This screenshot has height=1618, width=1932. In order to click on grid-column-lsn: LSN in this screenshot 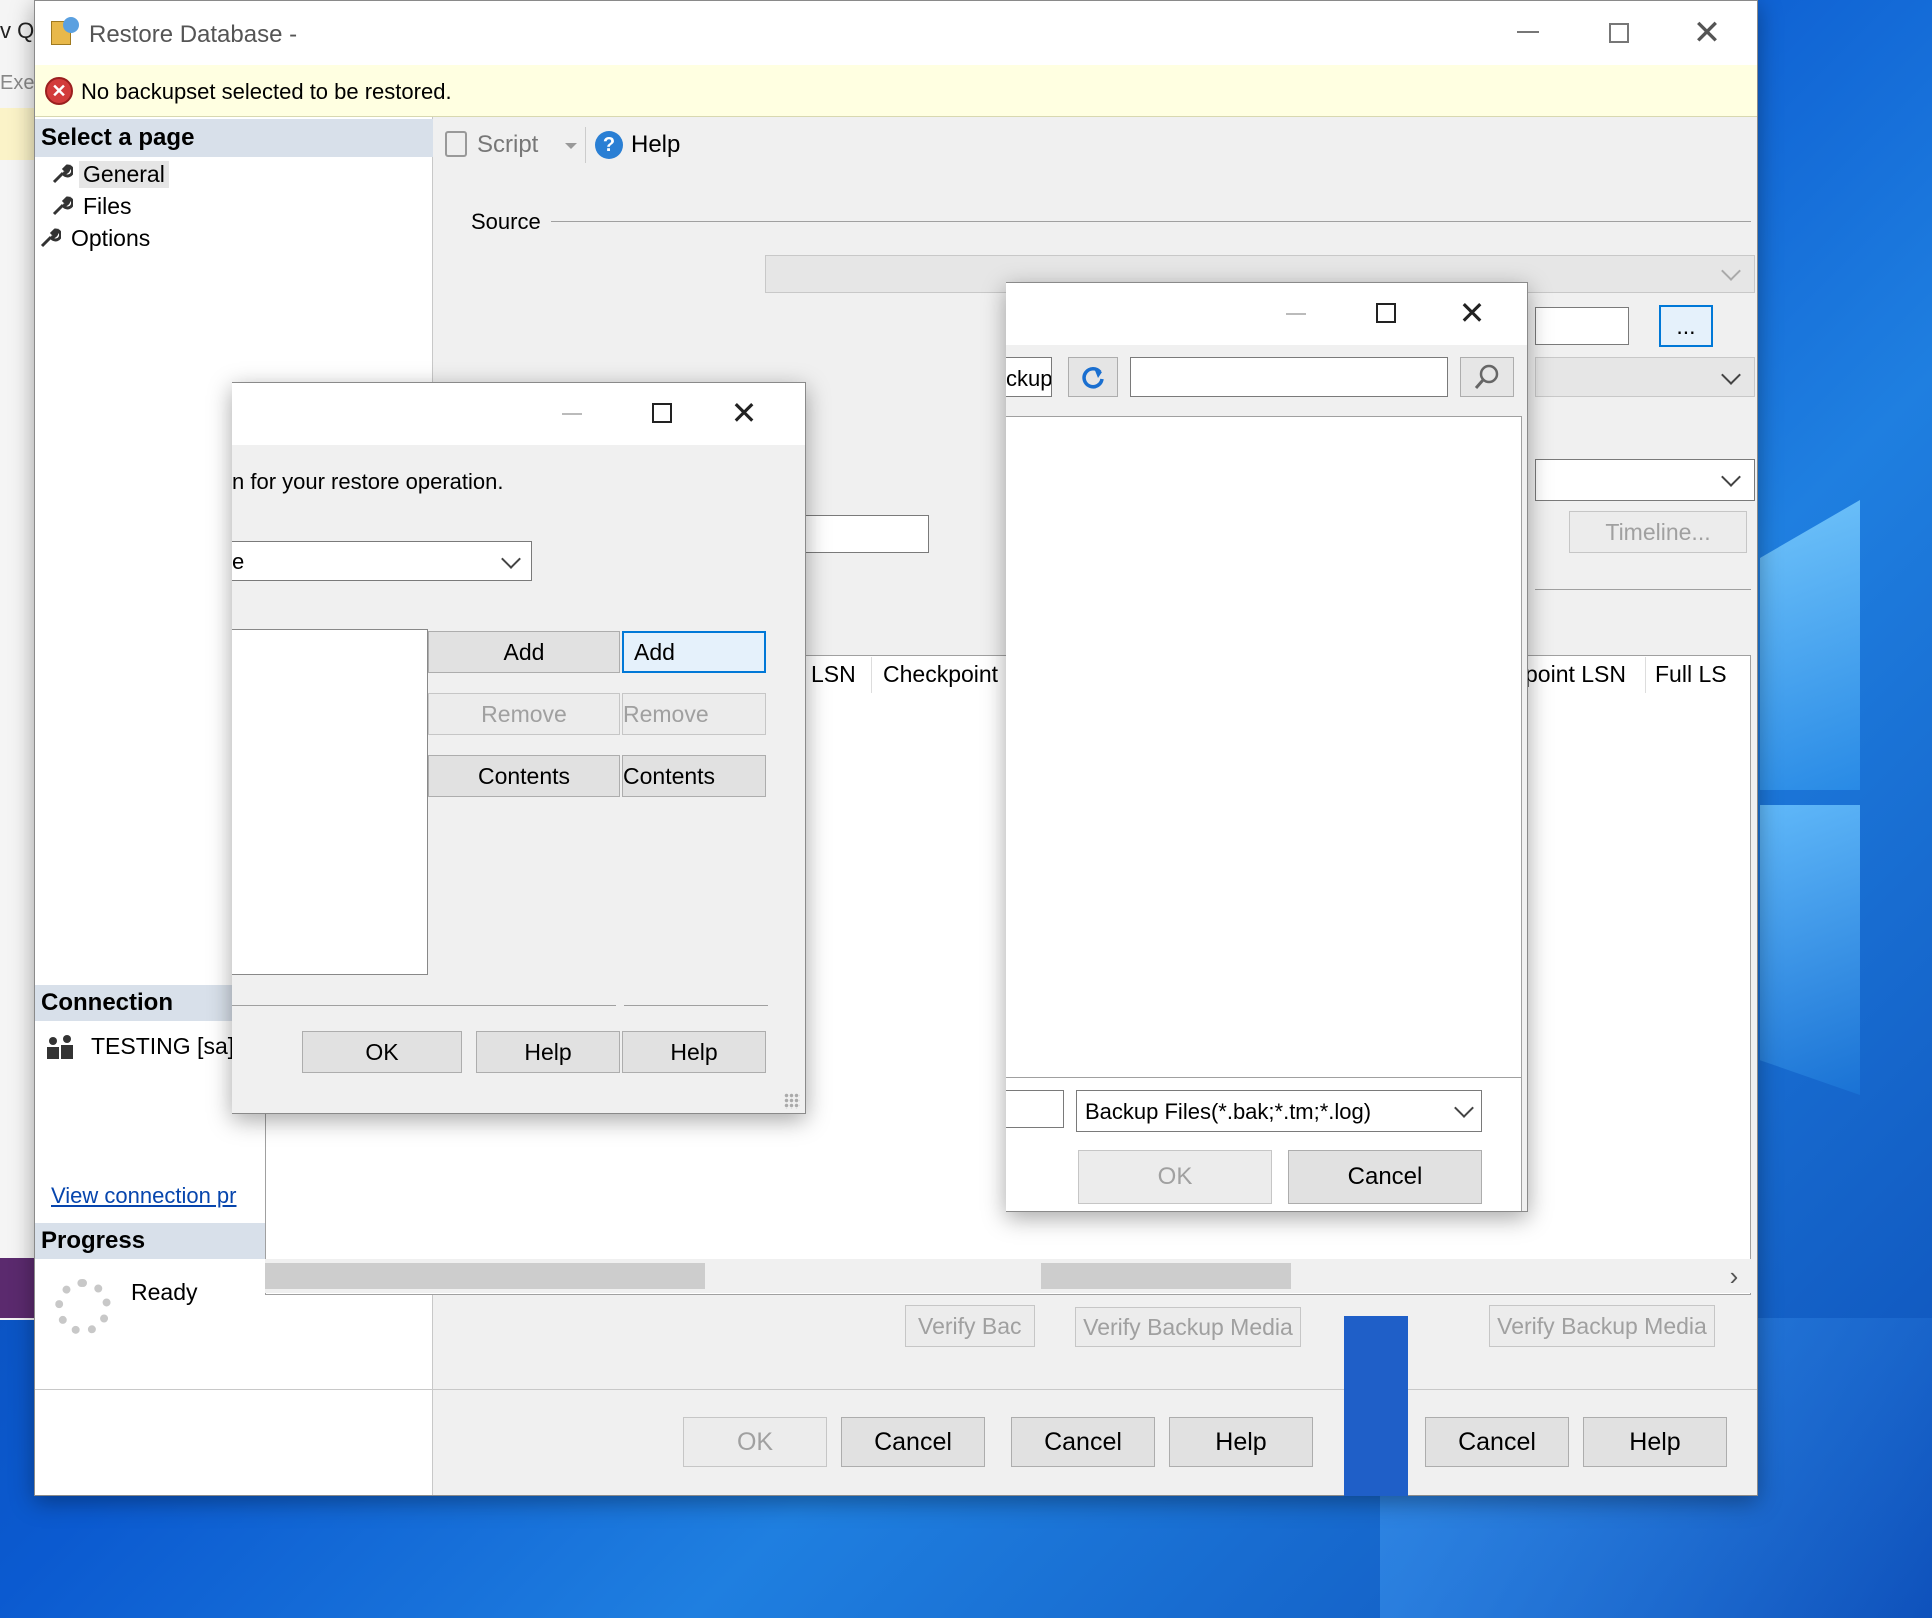, I will do `click(833, 674)`.